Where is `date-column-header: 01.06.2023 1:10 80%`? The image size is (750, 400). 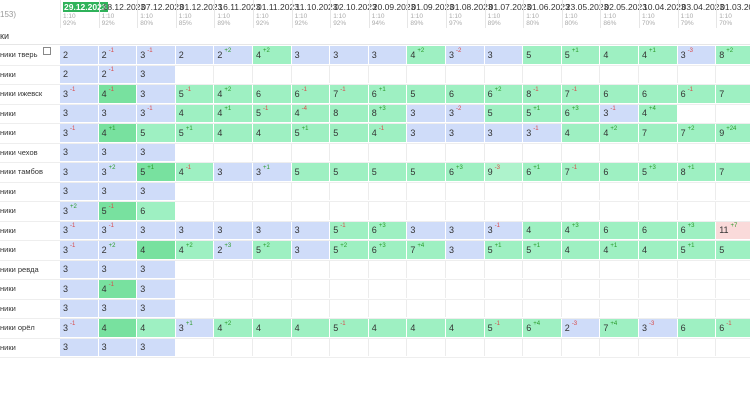 date-column-header: 01.06.2023 1:10 80% is located at coordinates (546, 14).